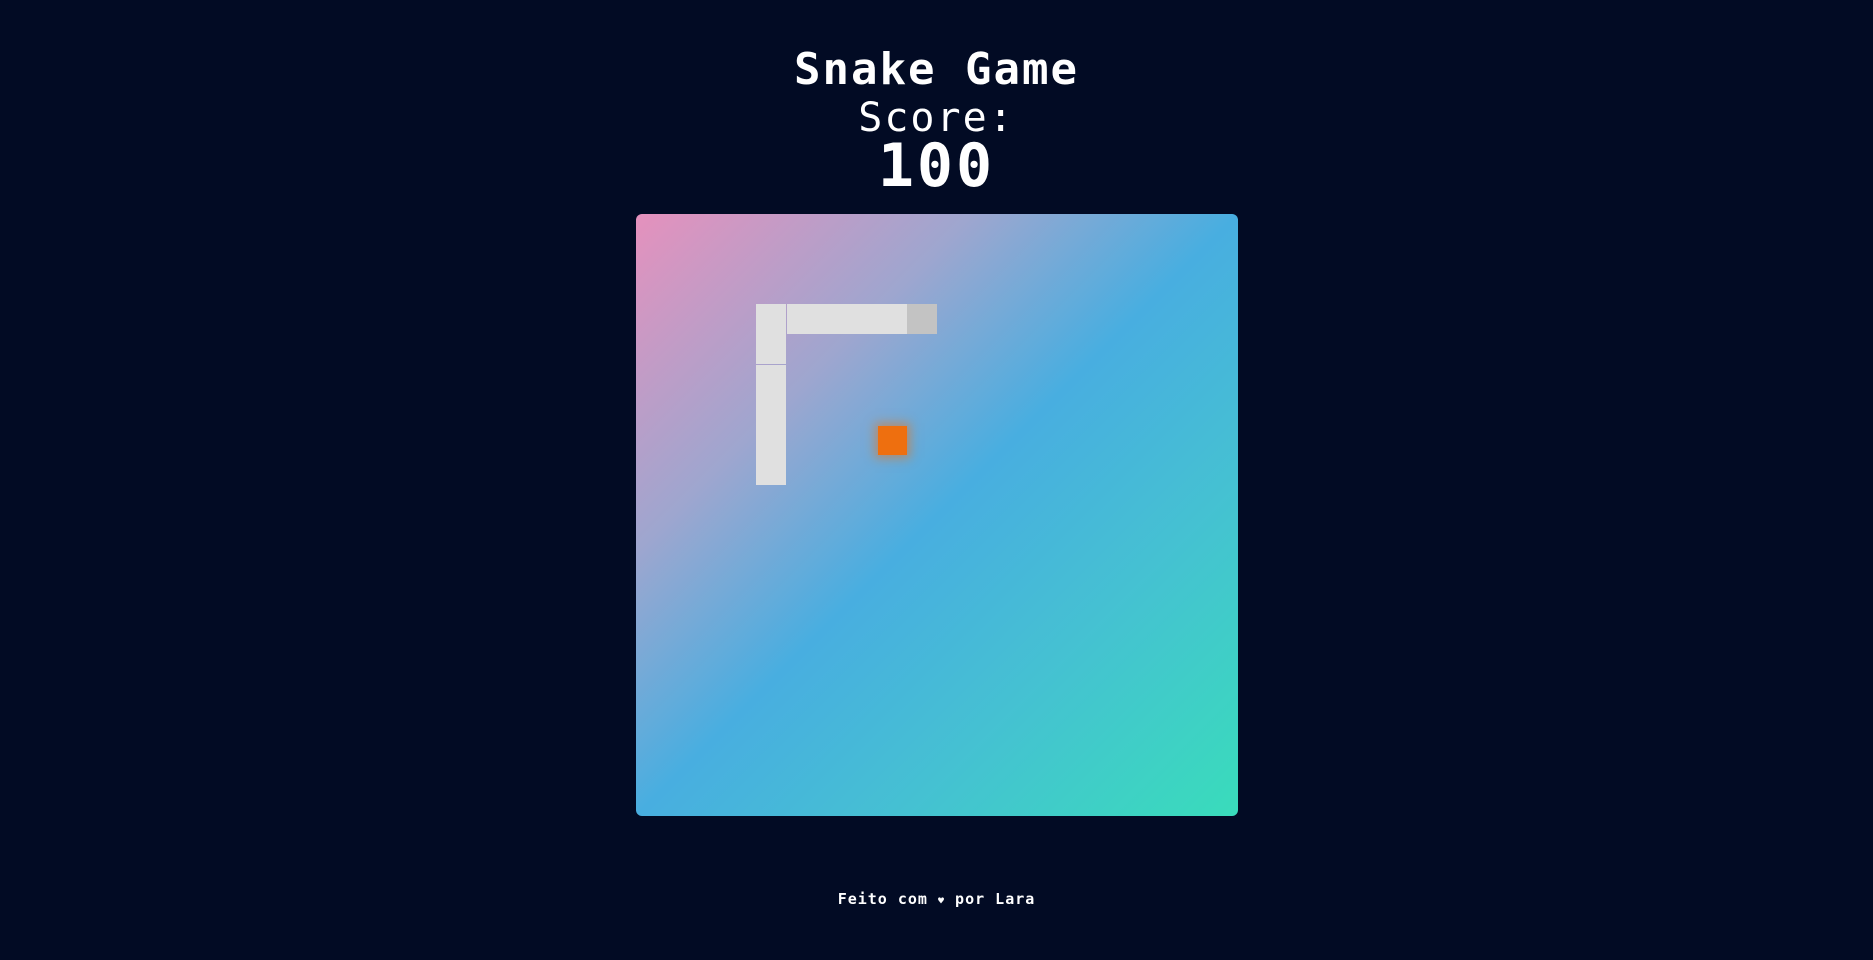 The height and width of the screenshot is (960, 1873). Describe the element at coordinates (942, 901) in the screenshot. I see `heart-icon: ♥` at that location.